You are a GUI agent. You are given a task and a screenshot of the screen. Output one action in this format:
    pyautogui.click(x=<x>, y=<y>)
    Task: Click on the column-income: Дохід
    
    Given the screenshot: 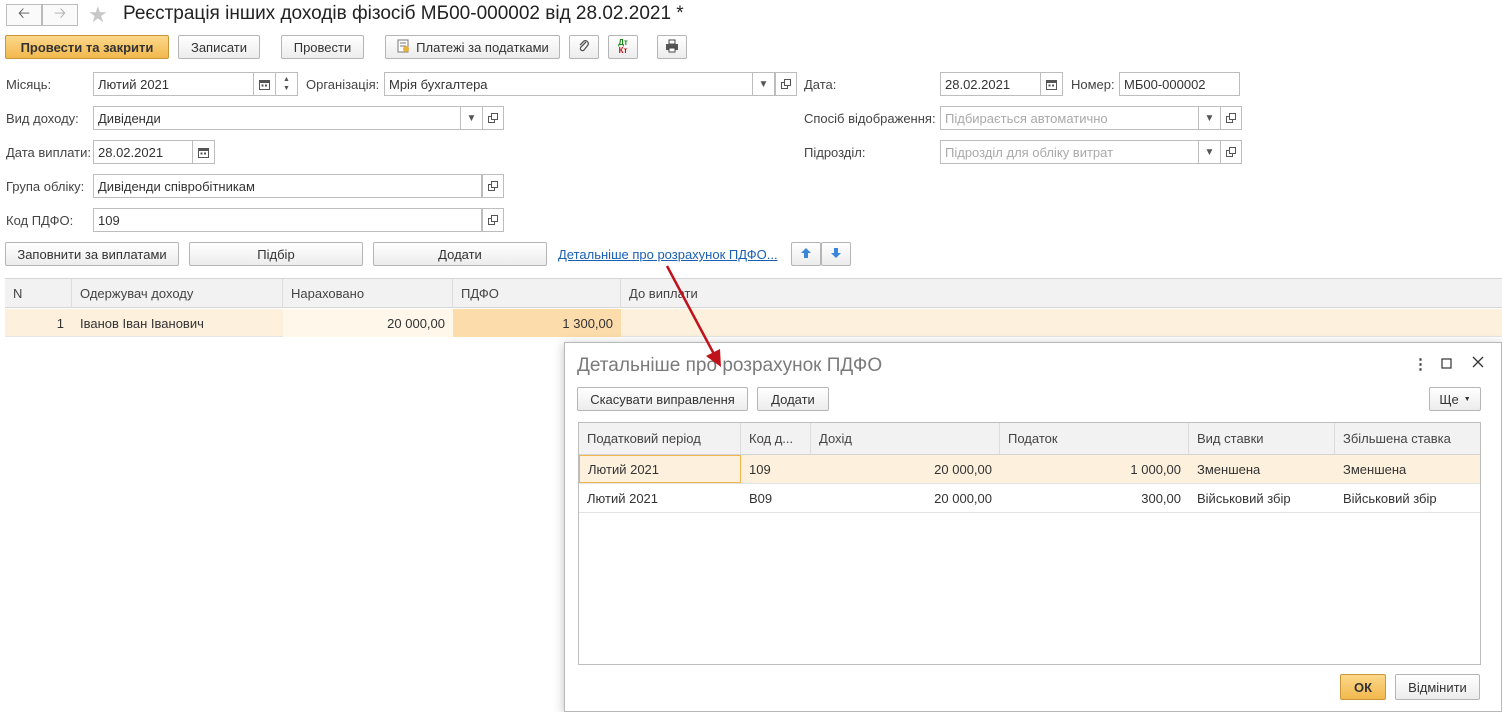 What is the action you would take?
    pyautogui.click(x=905, y=438)
    